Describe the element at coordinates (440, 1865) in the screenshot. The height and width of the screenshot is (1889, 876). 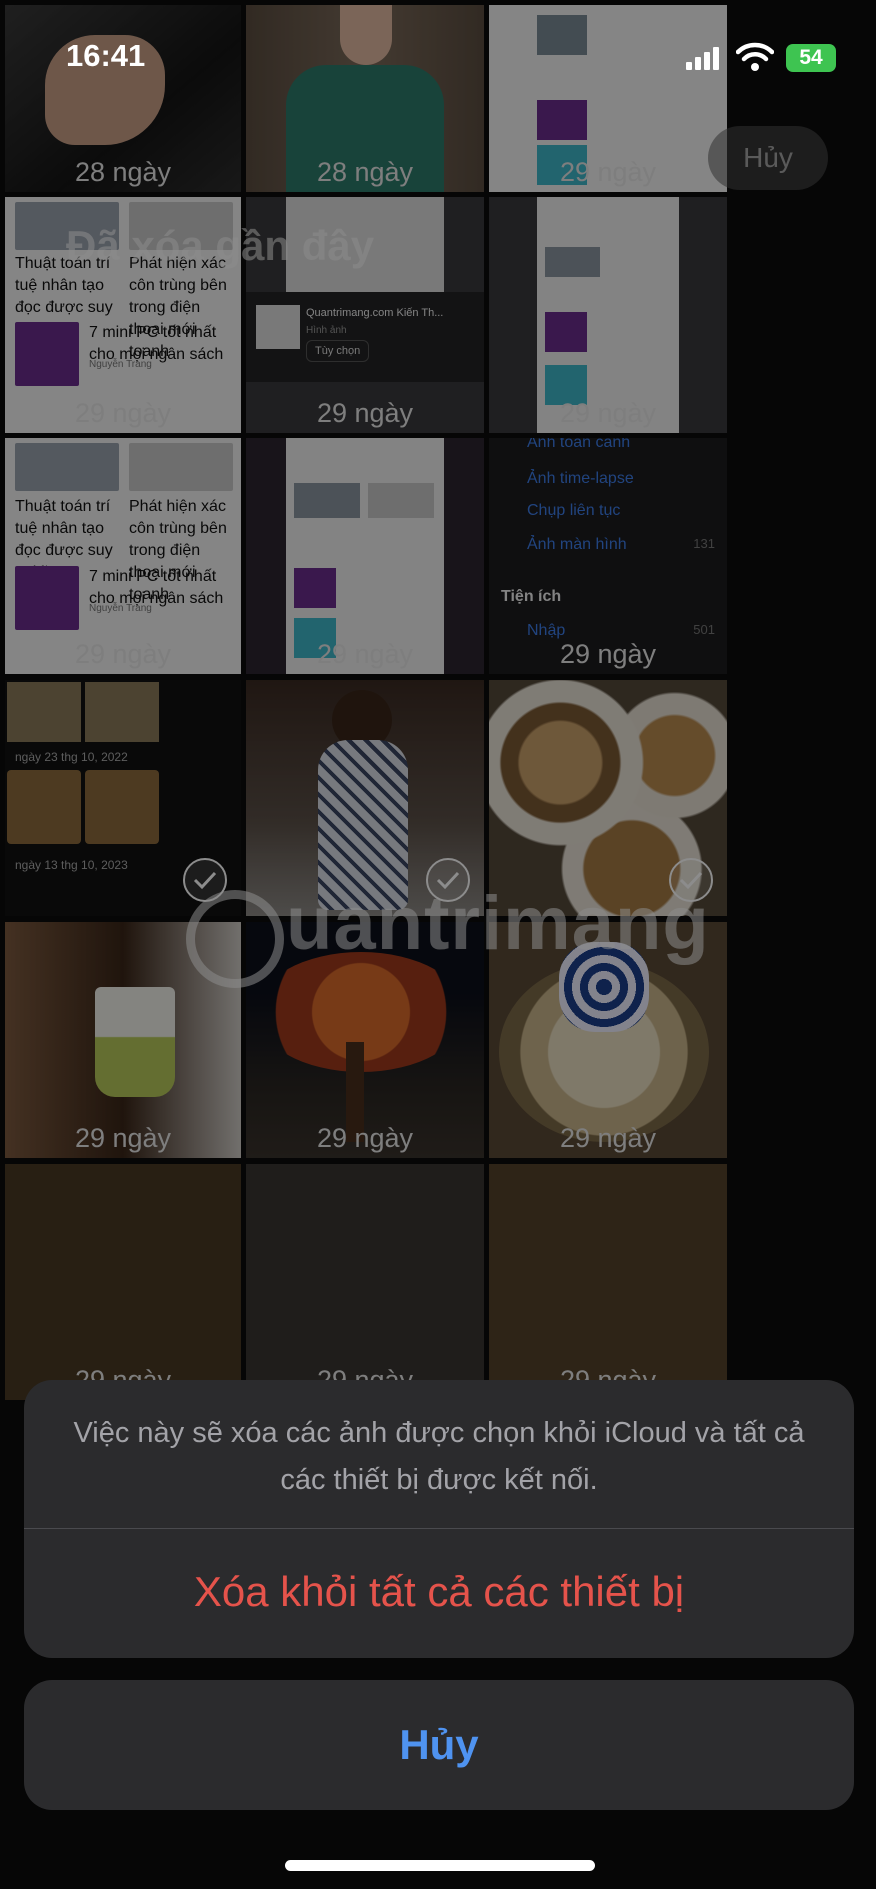
I see `home-indicator` at that location.